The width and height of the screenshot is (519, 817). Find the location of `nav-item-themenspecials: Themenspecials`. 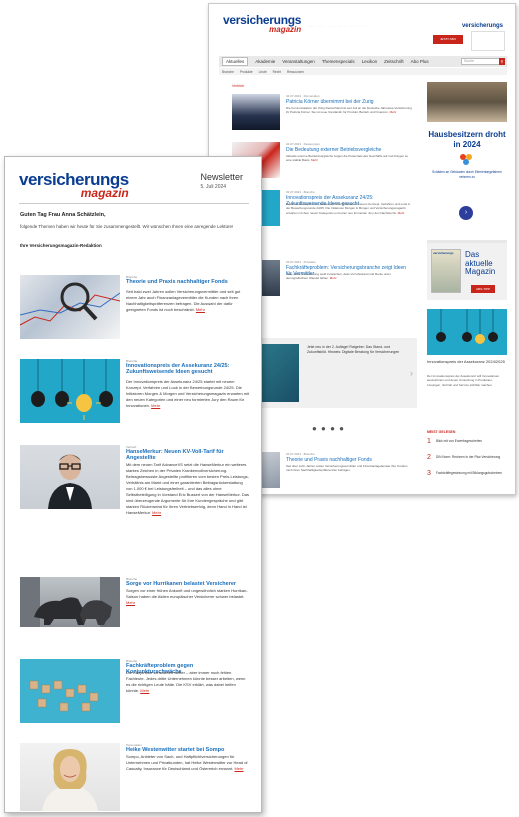

nav-item-themenspecials: Themenspecials is located at coordinates (338, 61).